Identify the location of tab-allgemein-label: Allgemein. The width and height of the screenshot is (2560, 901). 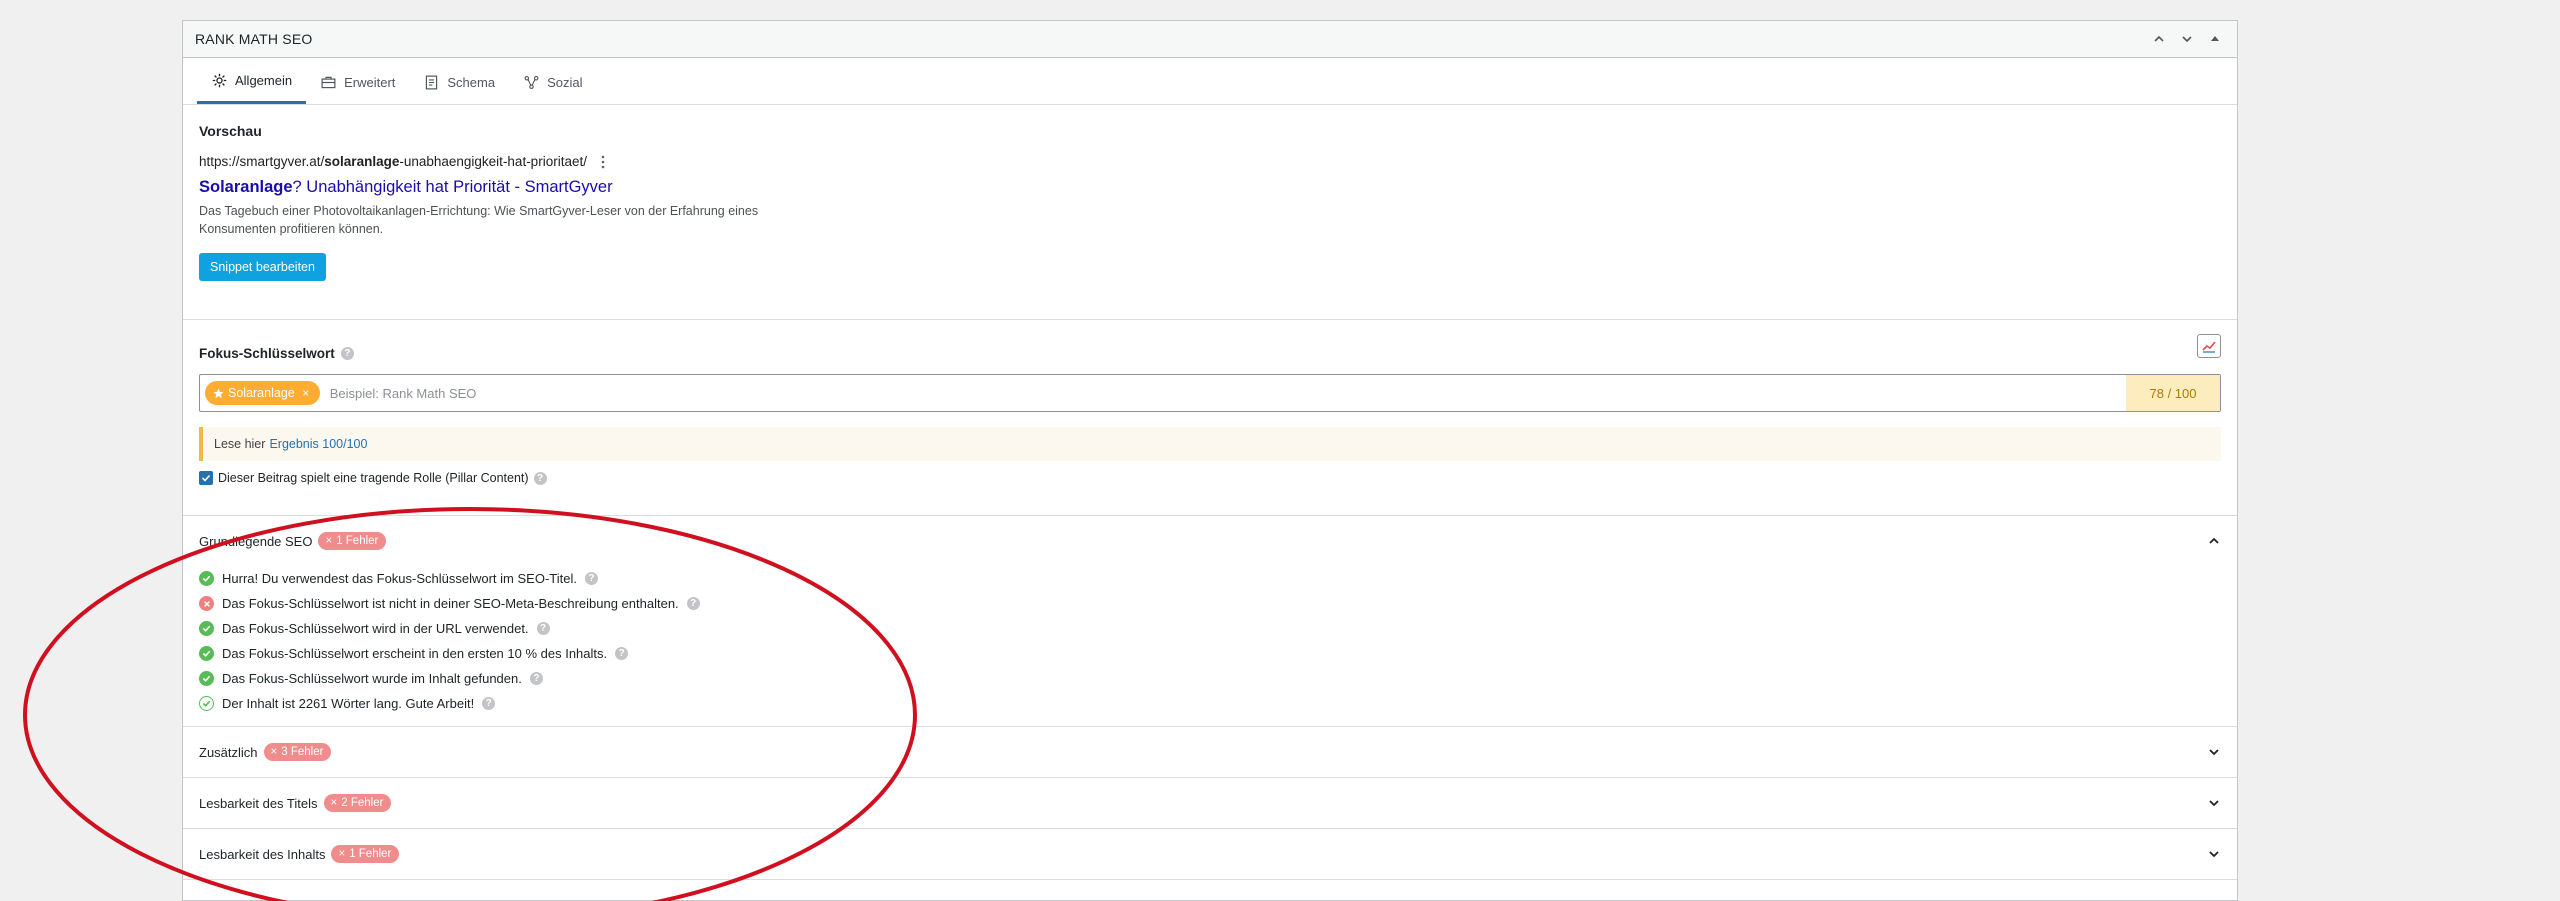
(264, 80).